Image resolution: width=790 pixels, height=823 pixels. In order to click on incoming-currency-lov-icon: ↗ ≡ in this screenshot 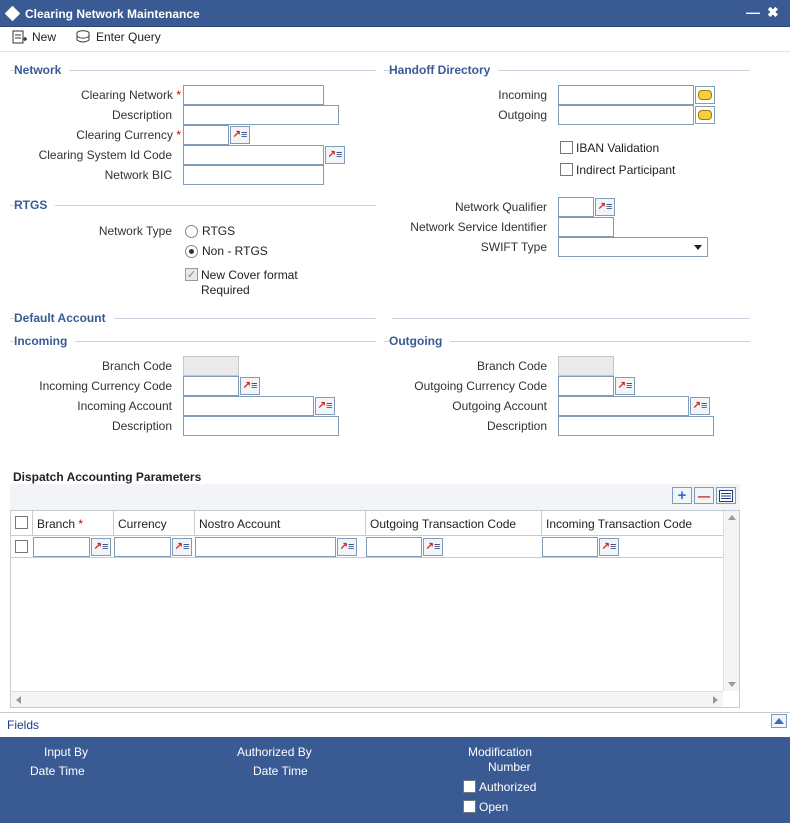, I will do `click(250, 386)`.